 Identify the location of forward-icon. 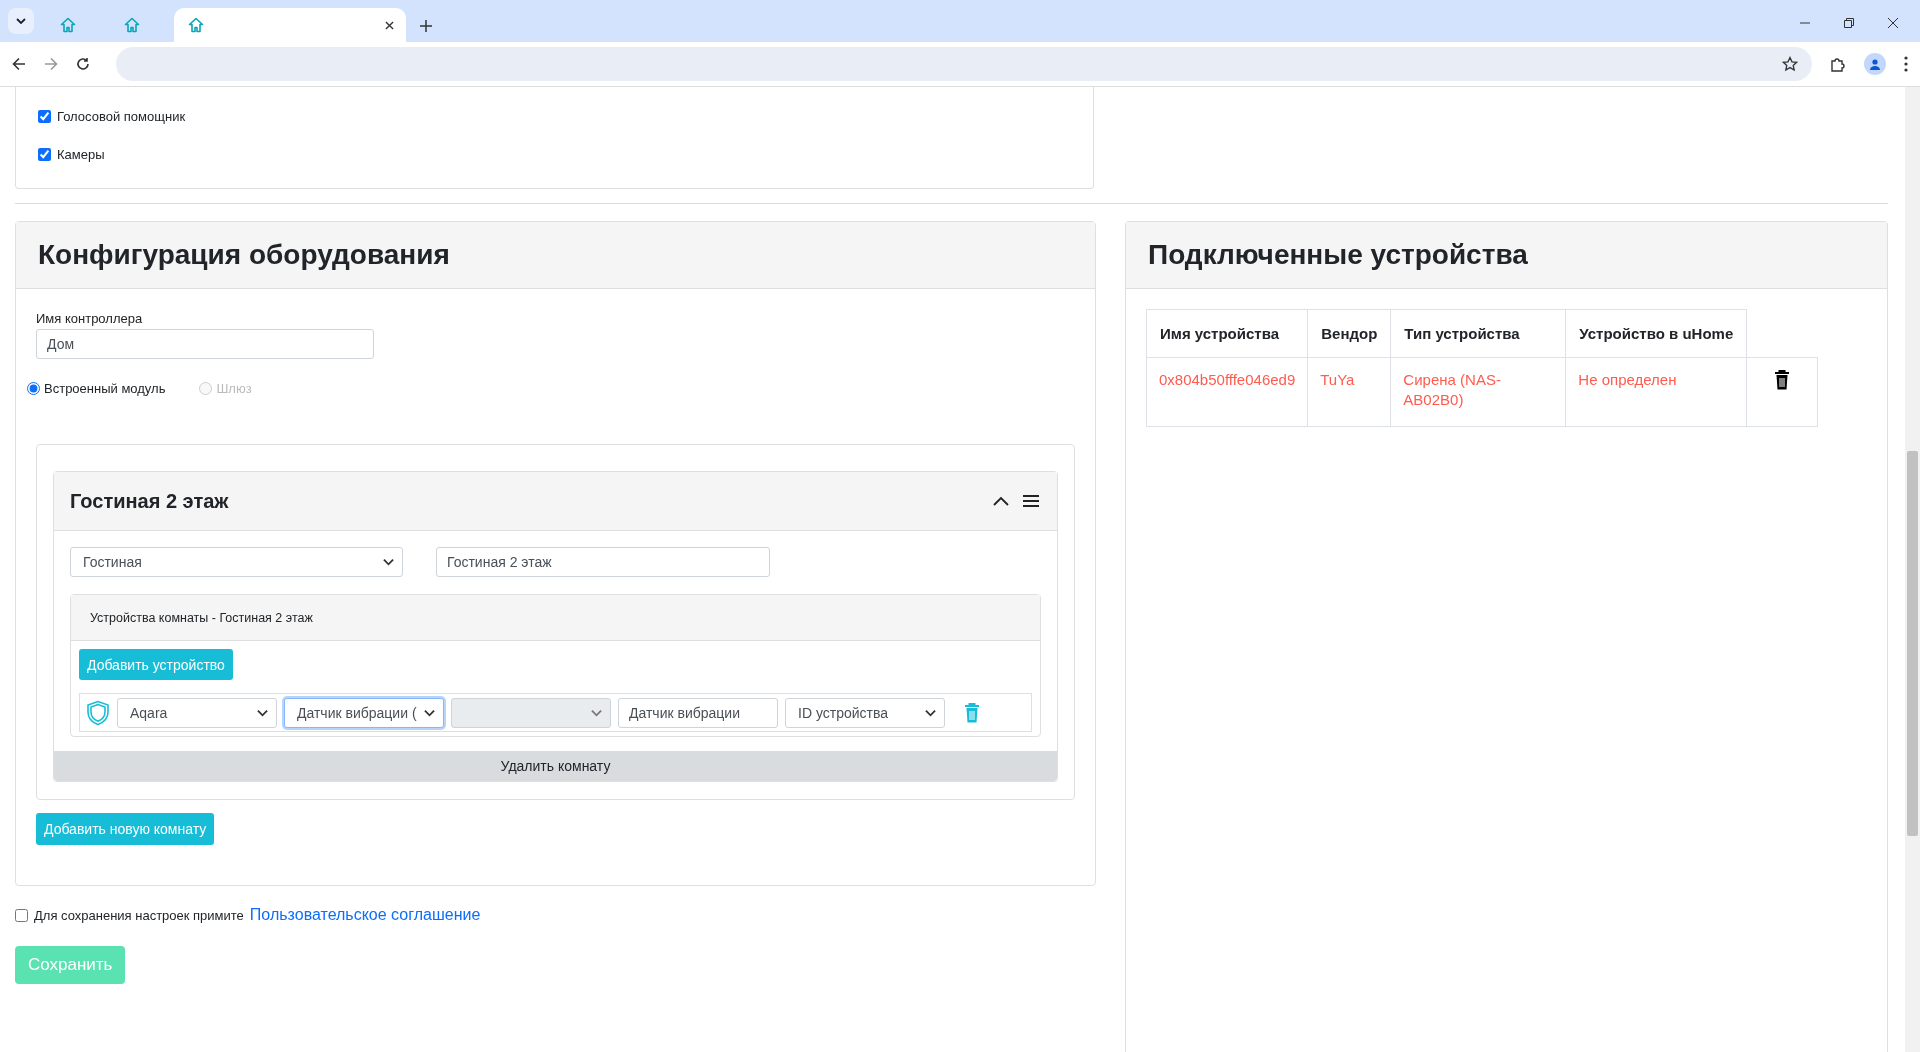
(51, 64).